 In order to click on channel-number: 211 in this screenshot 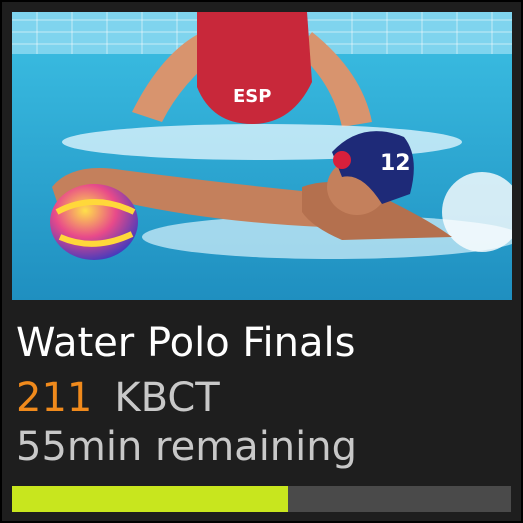, I will do `click(54, 398)`.